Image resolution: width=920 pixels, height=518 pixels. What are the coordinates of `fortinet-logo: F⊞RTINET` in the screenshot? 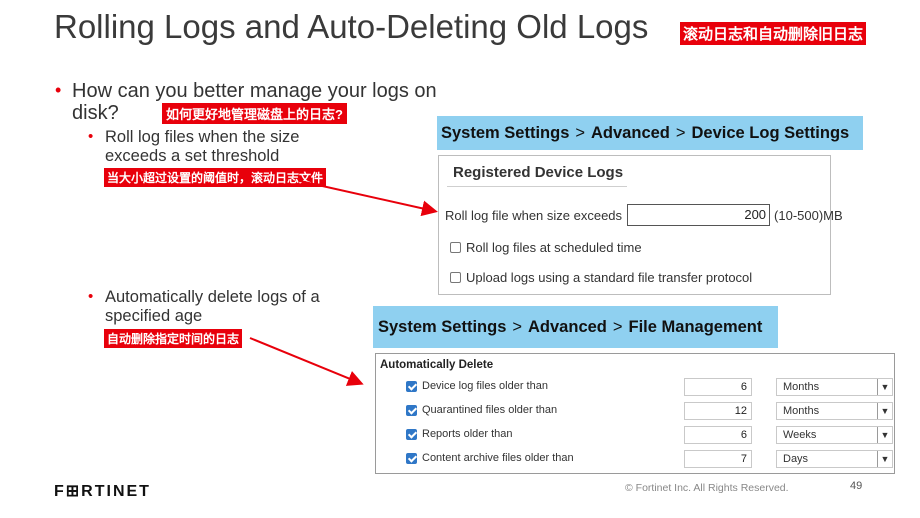 It's located at (102, 491).